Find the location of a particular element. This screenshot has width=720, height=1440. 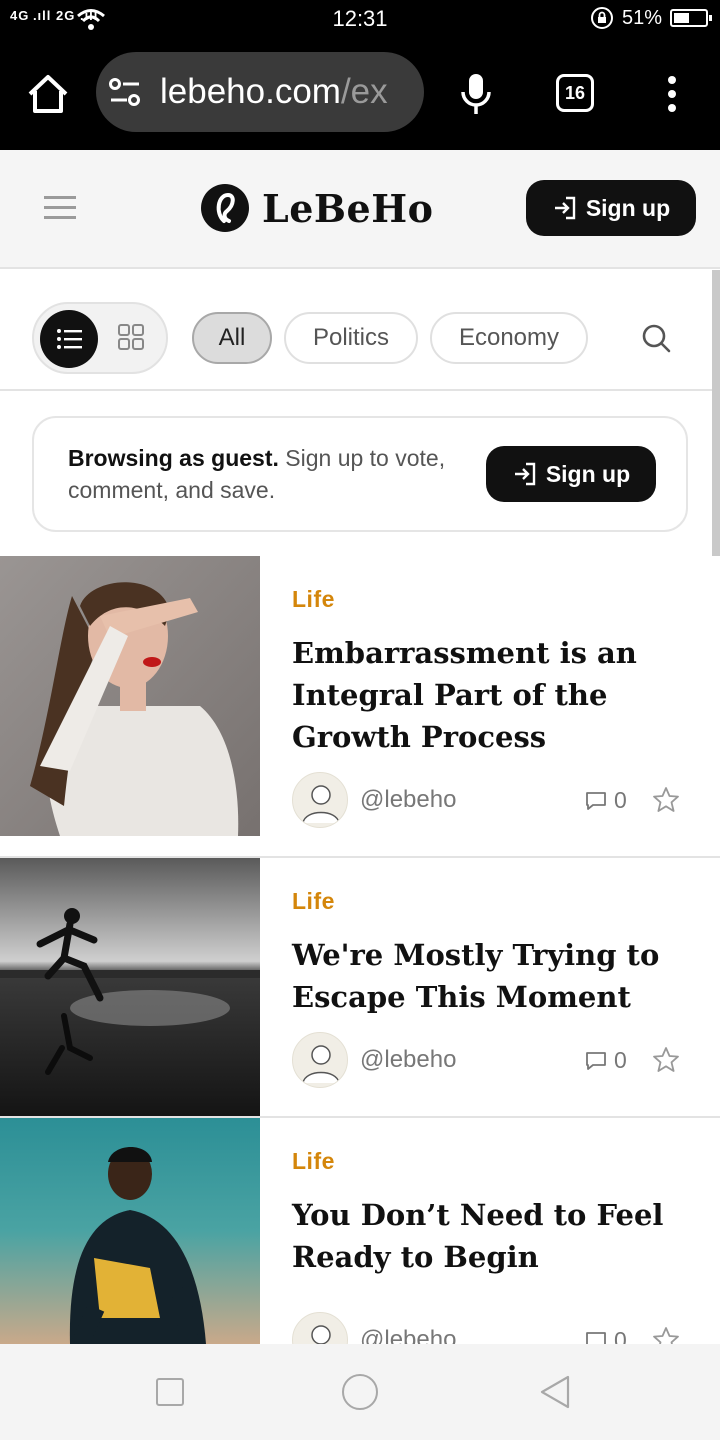

filter-bar: All Politics Economy is located at coordinates (356, 330).